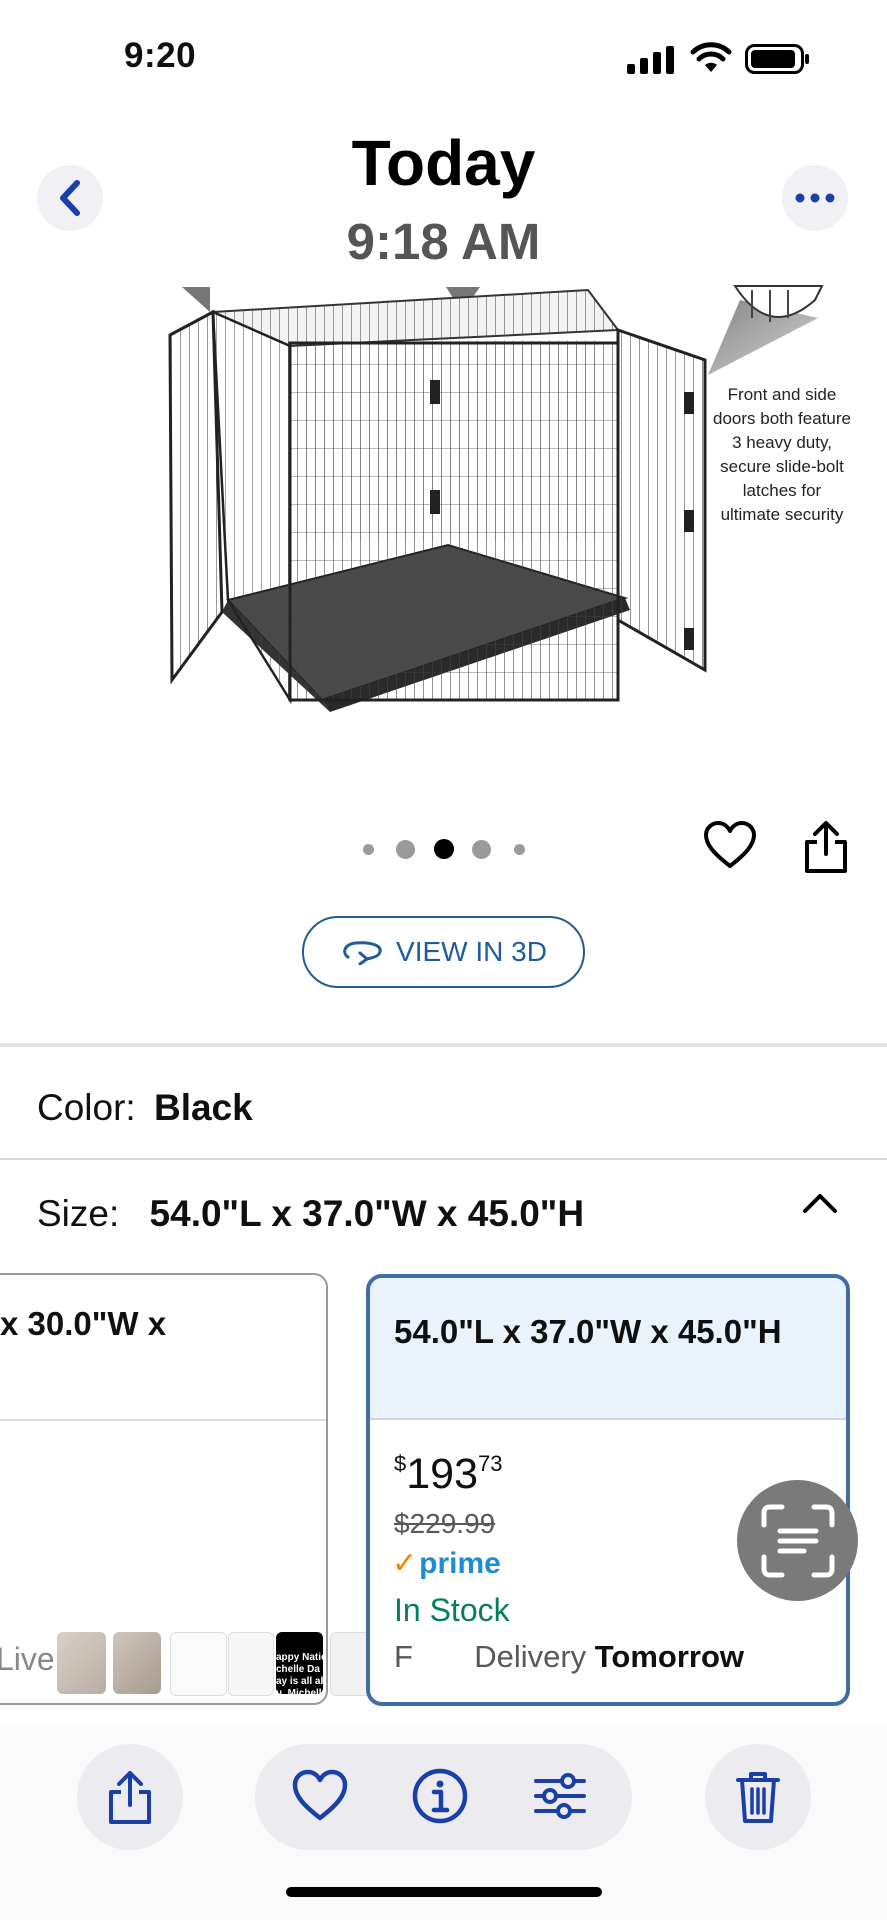 The image size is (887, 1920). I want to click on size-option-title: x 30.0"W x, so click(83, 1323).